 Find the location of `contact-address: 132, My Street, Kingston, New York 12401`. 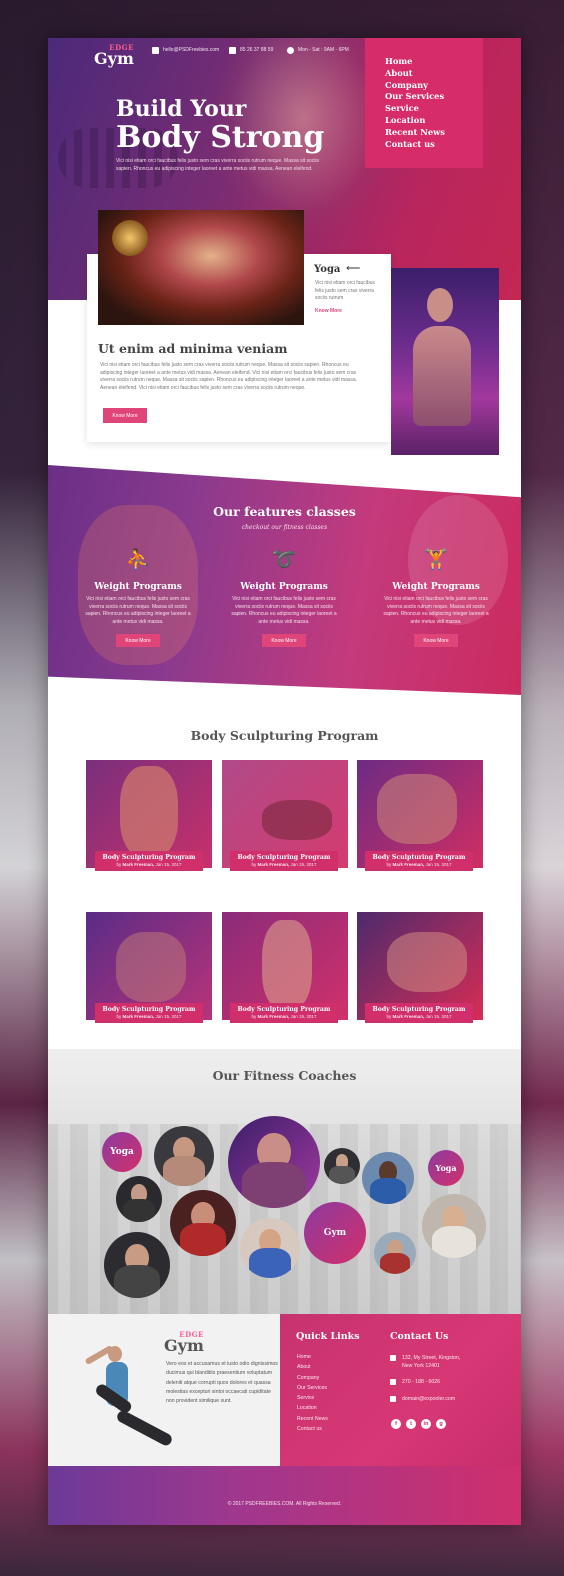

contact-address: 132, My Street, Kingston, New York 12401 is located at coordinates (425, 1362).